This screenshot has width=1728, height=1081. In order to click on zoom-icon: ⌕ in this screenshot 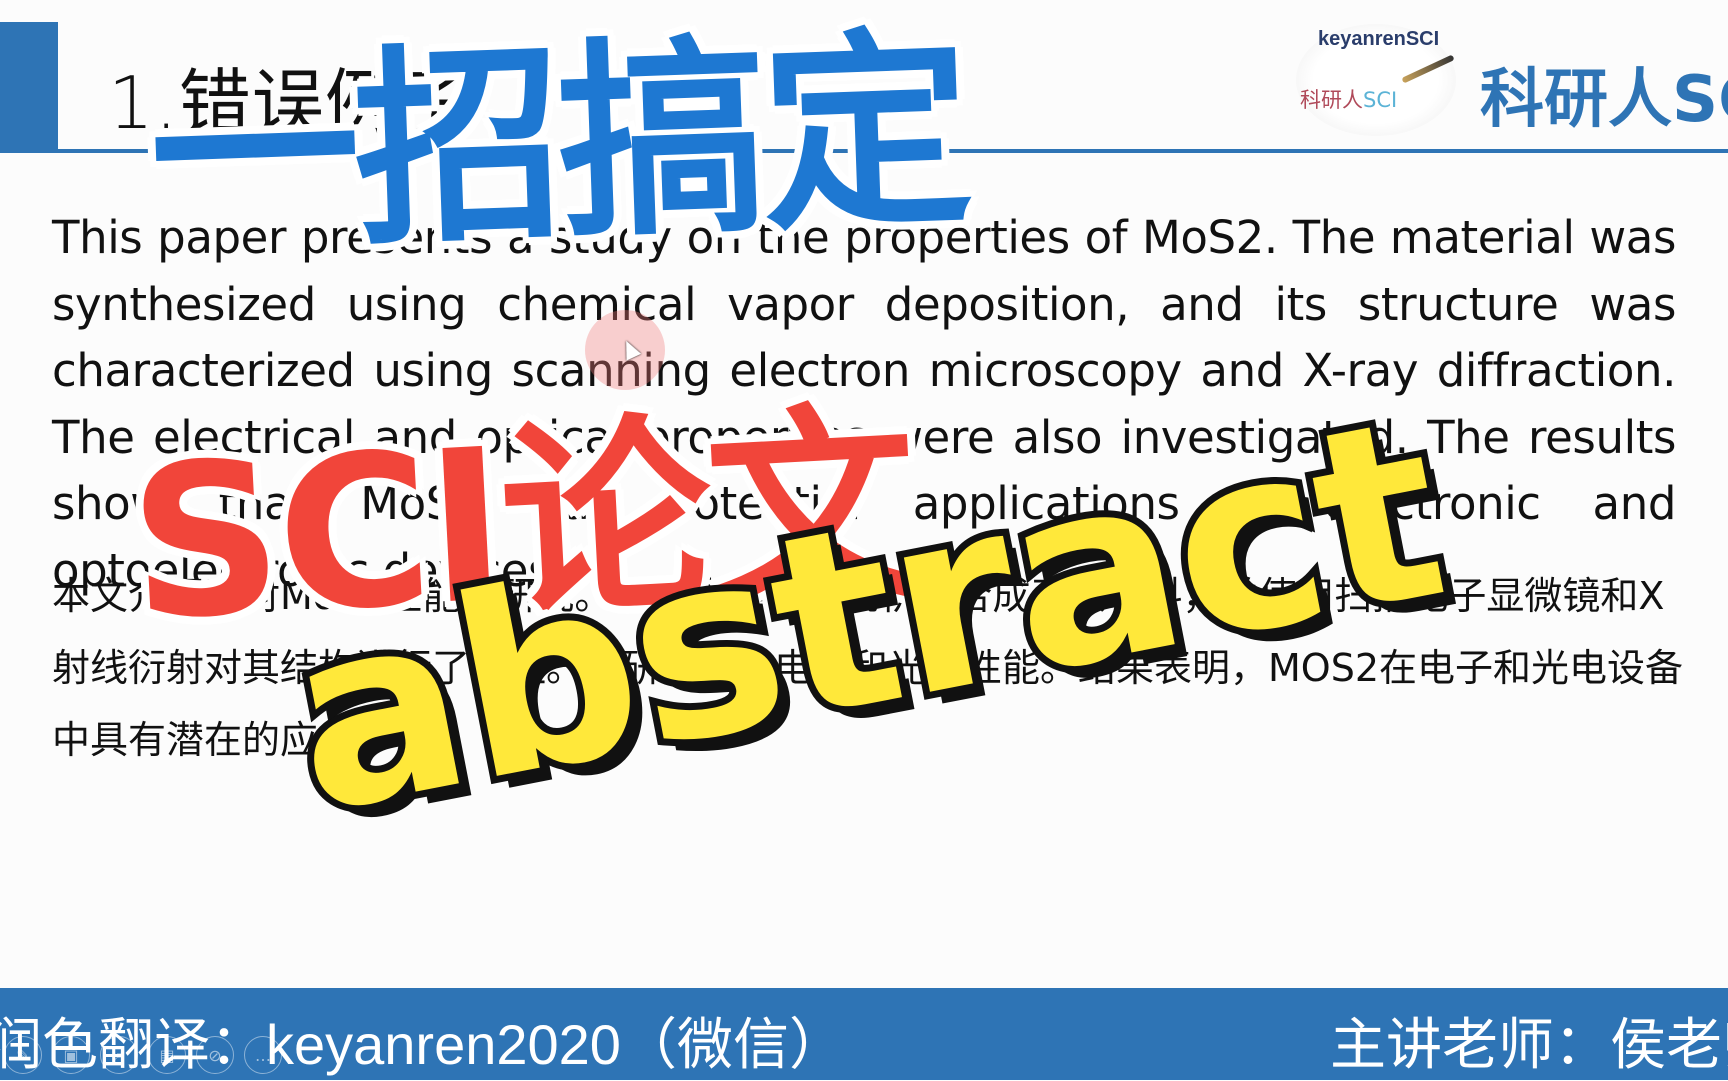, I will do `click(119, 1054)`.